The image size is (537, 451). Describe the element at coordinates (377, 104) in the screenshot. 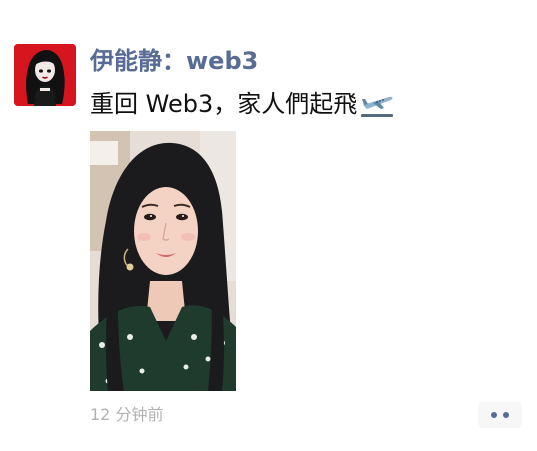

I see `airplane-departure-icon` at that location.